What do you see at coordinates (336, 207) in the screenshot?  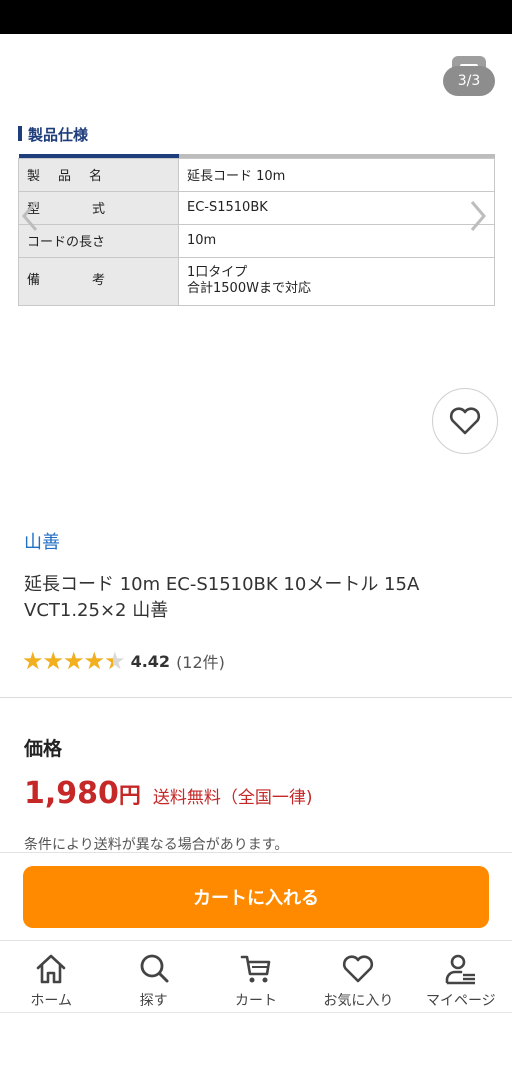 I see `spec-value: EC-S1510BK` at bounding box center [336, 207].